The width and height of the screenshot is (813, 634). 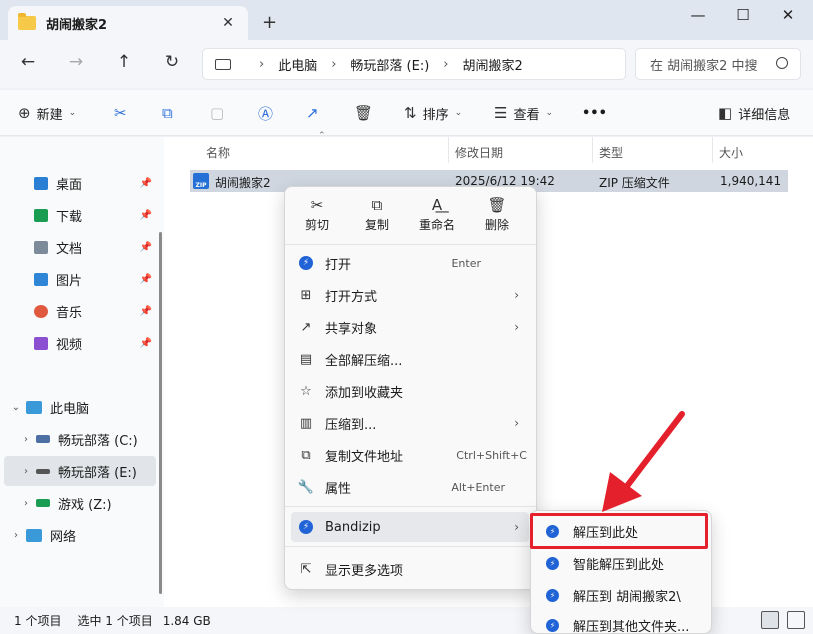 What do you see at coordinates (622, 595) in the screenshot?
I see `submenu-item-extract-to-folder: ⚡ 解压到 胡闹搬家2\` at bounding box center [622, 595].